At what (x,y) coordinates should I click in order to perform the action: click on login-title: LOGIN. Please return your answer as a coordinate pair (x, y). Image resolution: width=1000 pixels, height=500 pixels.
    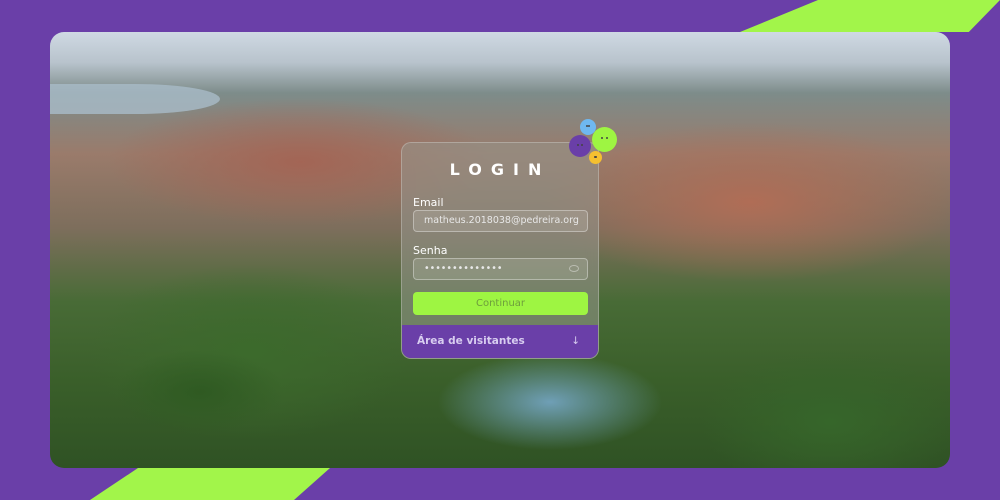
    Looking at the image, I should click on (500, 169).